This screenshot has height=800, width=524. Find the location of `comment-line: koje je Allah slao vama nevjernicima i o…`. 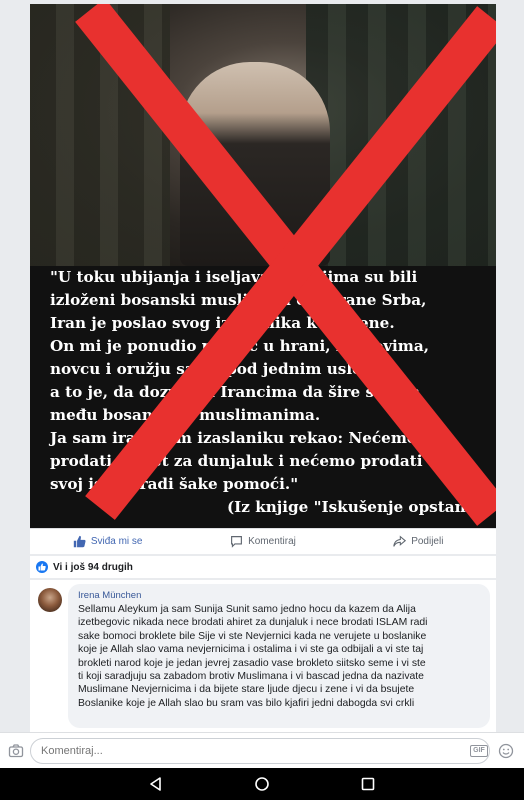

comment-line: koje je Allah slao vama nevjernicima i o… is located at coordinates (251, 650).